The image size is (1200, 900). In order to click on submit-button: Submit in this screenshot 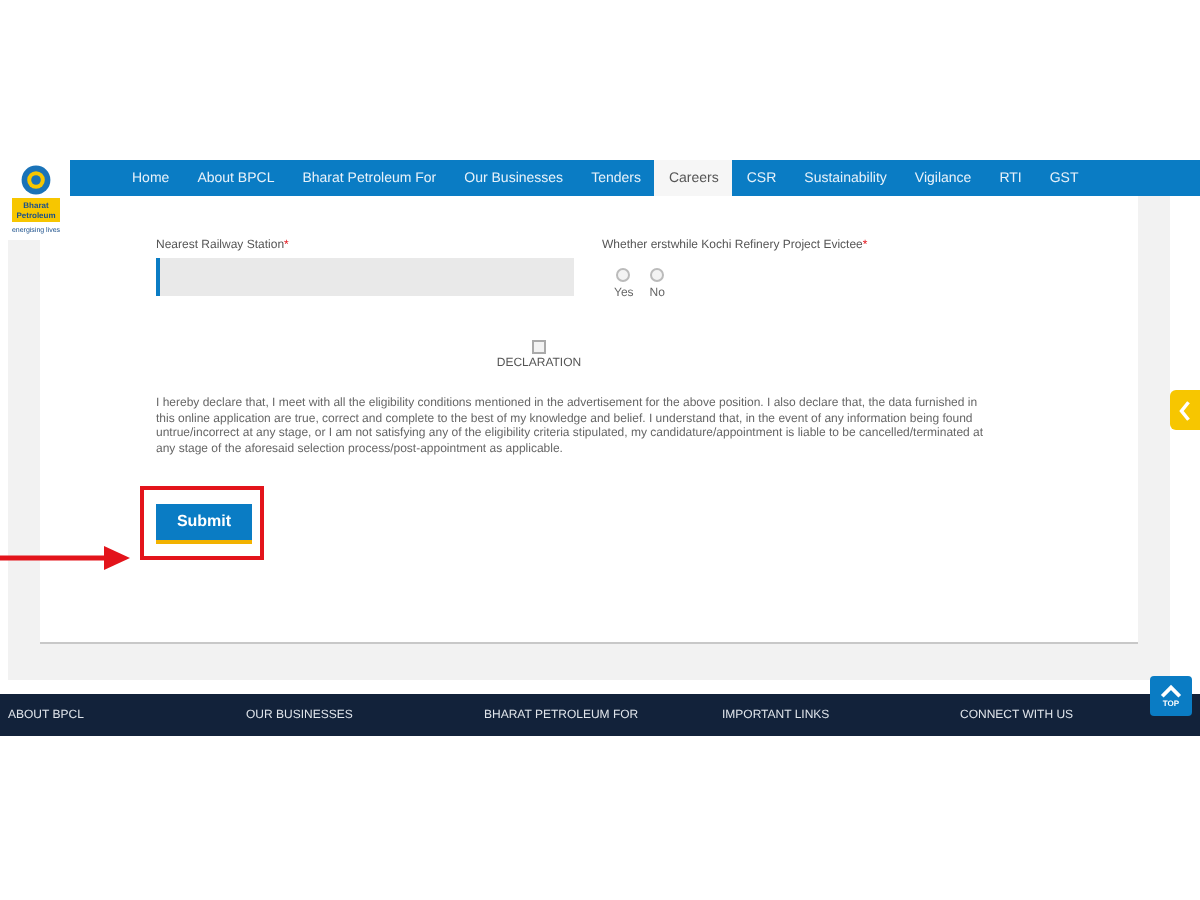, I will do `click(204, 523)`.